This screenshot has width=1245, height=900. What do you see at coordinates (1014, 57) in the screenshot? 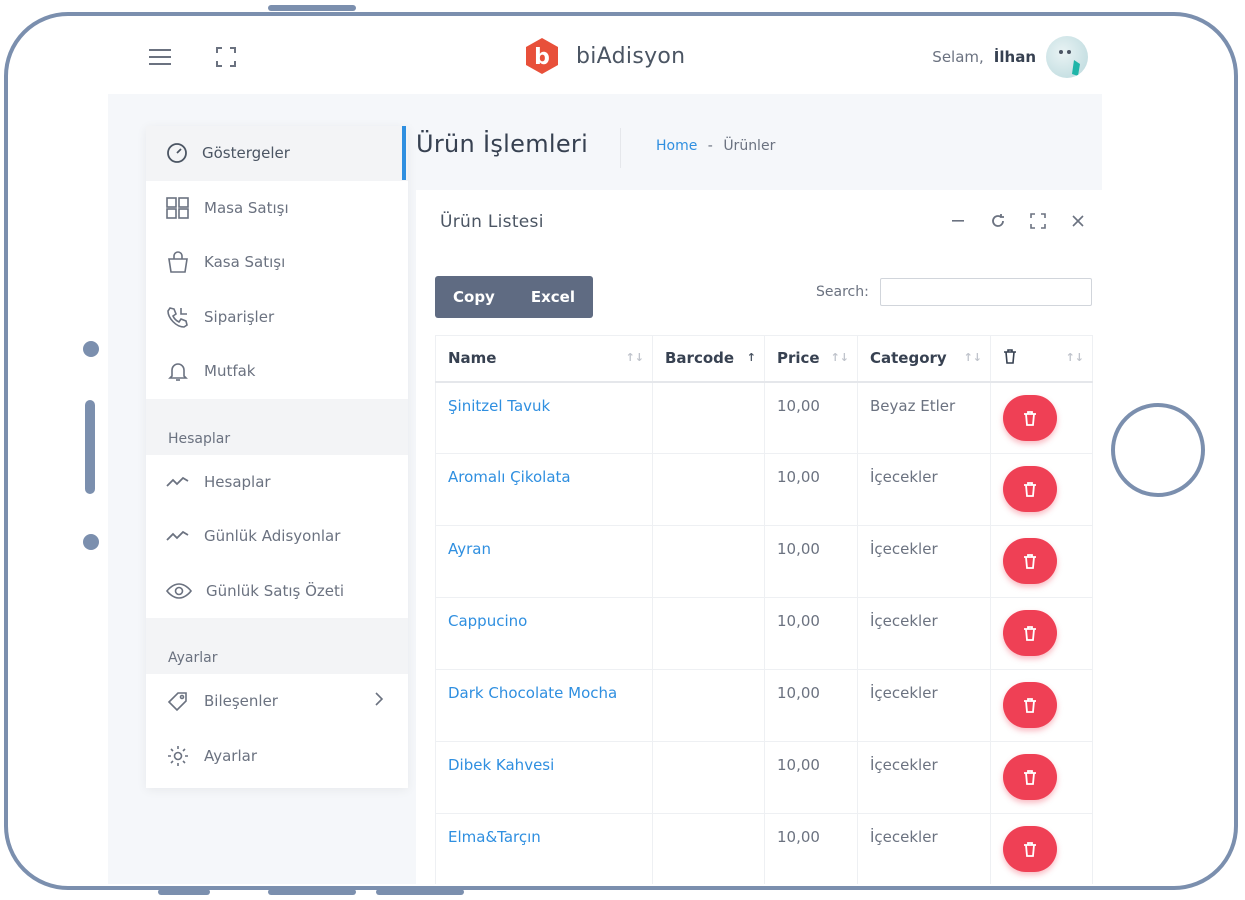
I see `user-name: İlhan` at bounding box center [1014, 57].